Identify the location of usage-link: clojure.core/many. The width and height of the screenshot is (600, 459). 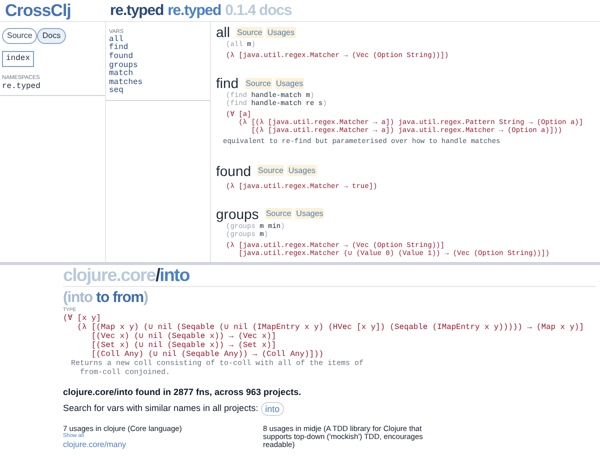
(153, 444).